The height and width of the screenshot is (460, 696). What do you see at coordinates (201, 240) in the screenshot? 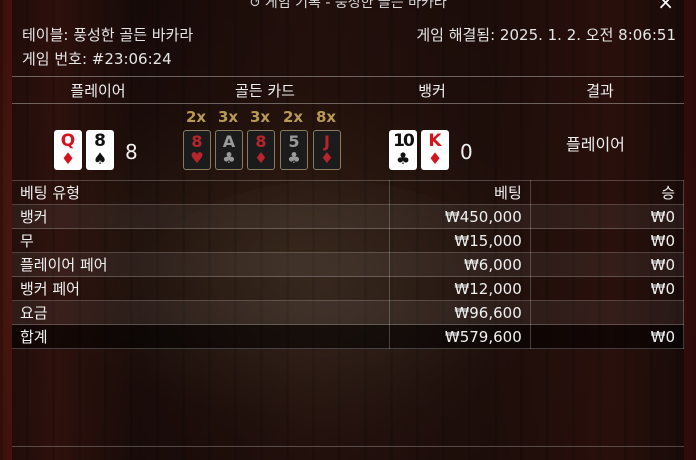
I see `bet-type-cell: 무` at bounding box center [201, 240].